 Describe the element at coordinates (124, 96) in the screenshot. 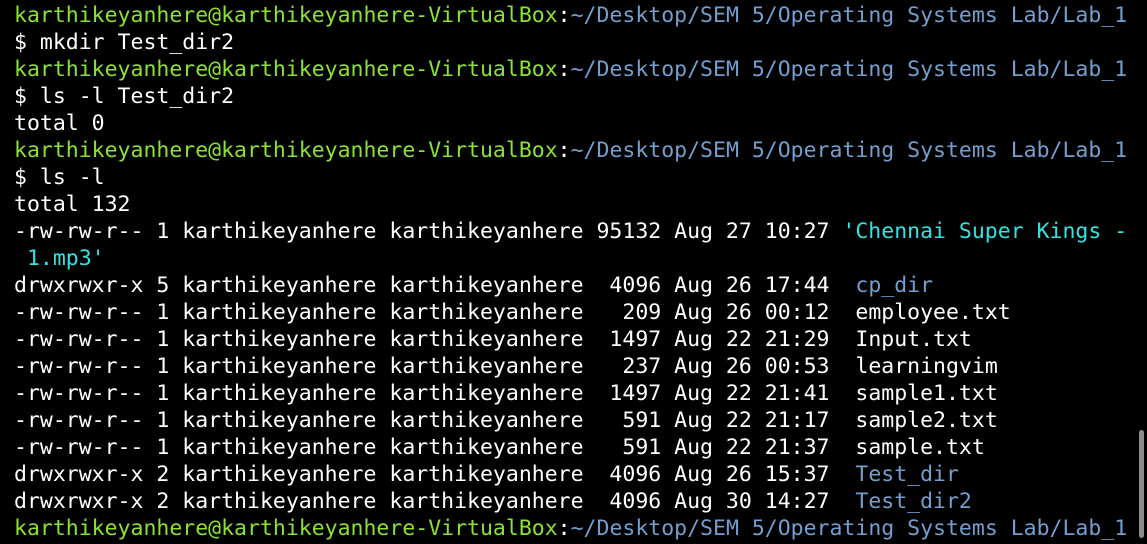

I see `command-line: $ ls -l Test_dir2` at that location.